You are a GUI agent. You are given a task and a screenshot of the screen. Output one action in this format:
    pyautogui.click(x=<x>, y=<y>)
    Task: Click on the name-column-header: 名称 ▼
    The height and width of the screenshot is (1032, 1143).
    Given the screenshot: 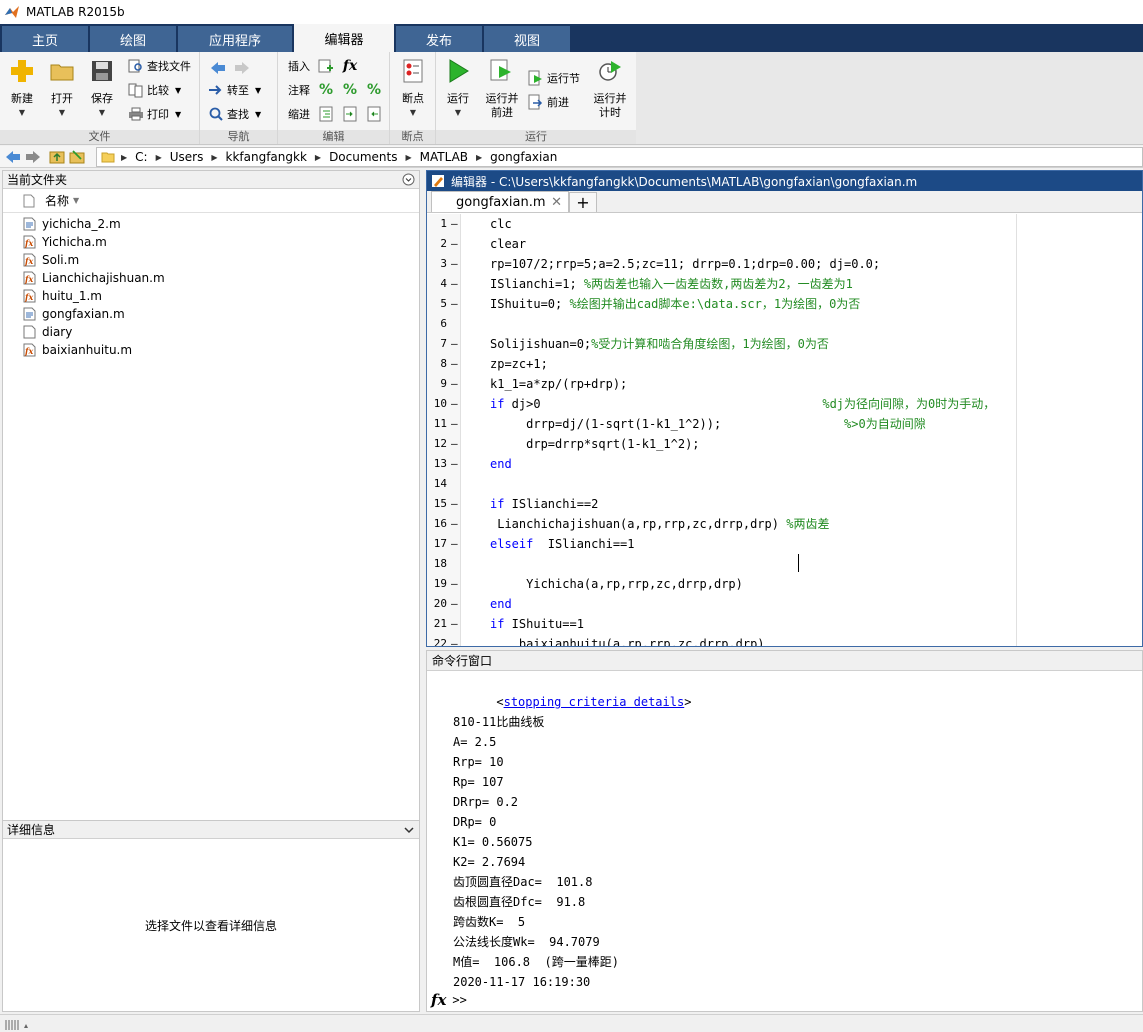 What is the action you would take?
    pyautogui.click(x=211, y=201)
    